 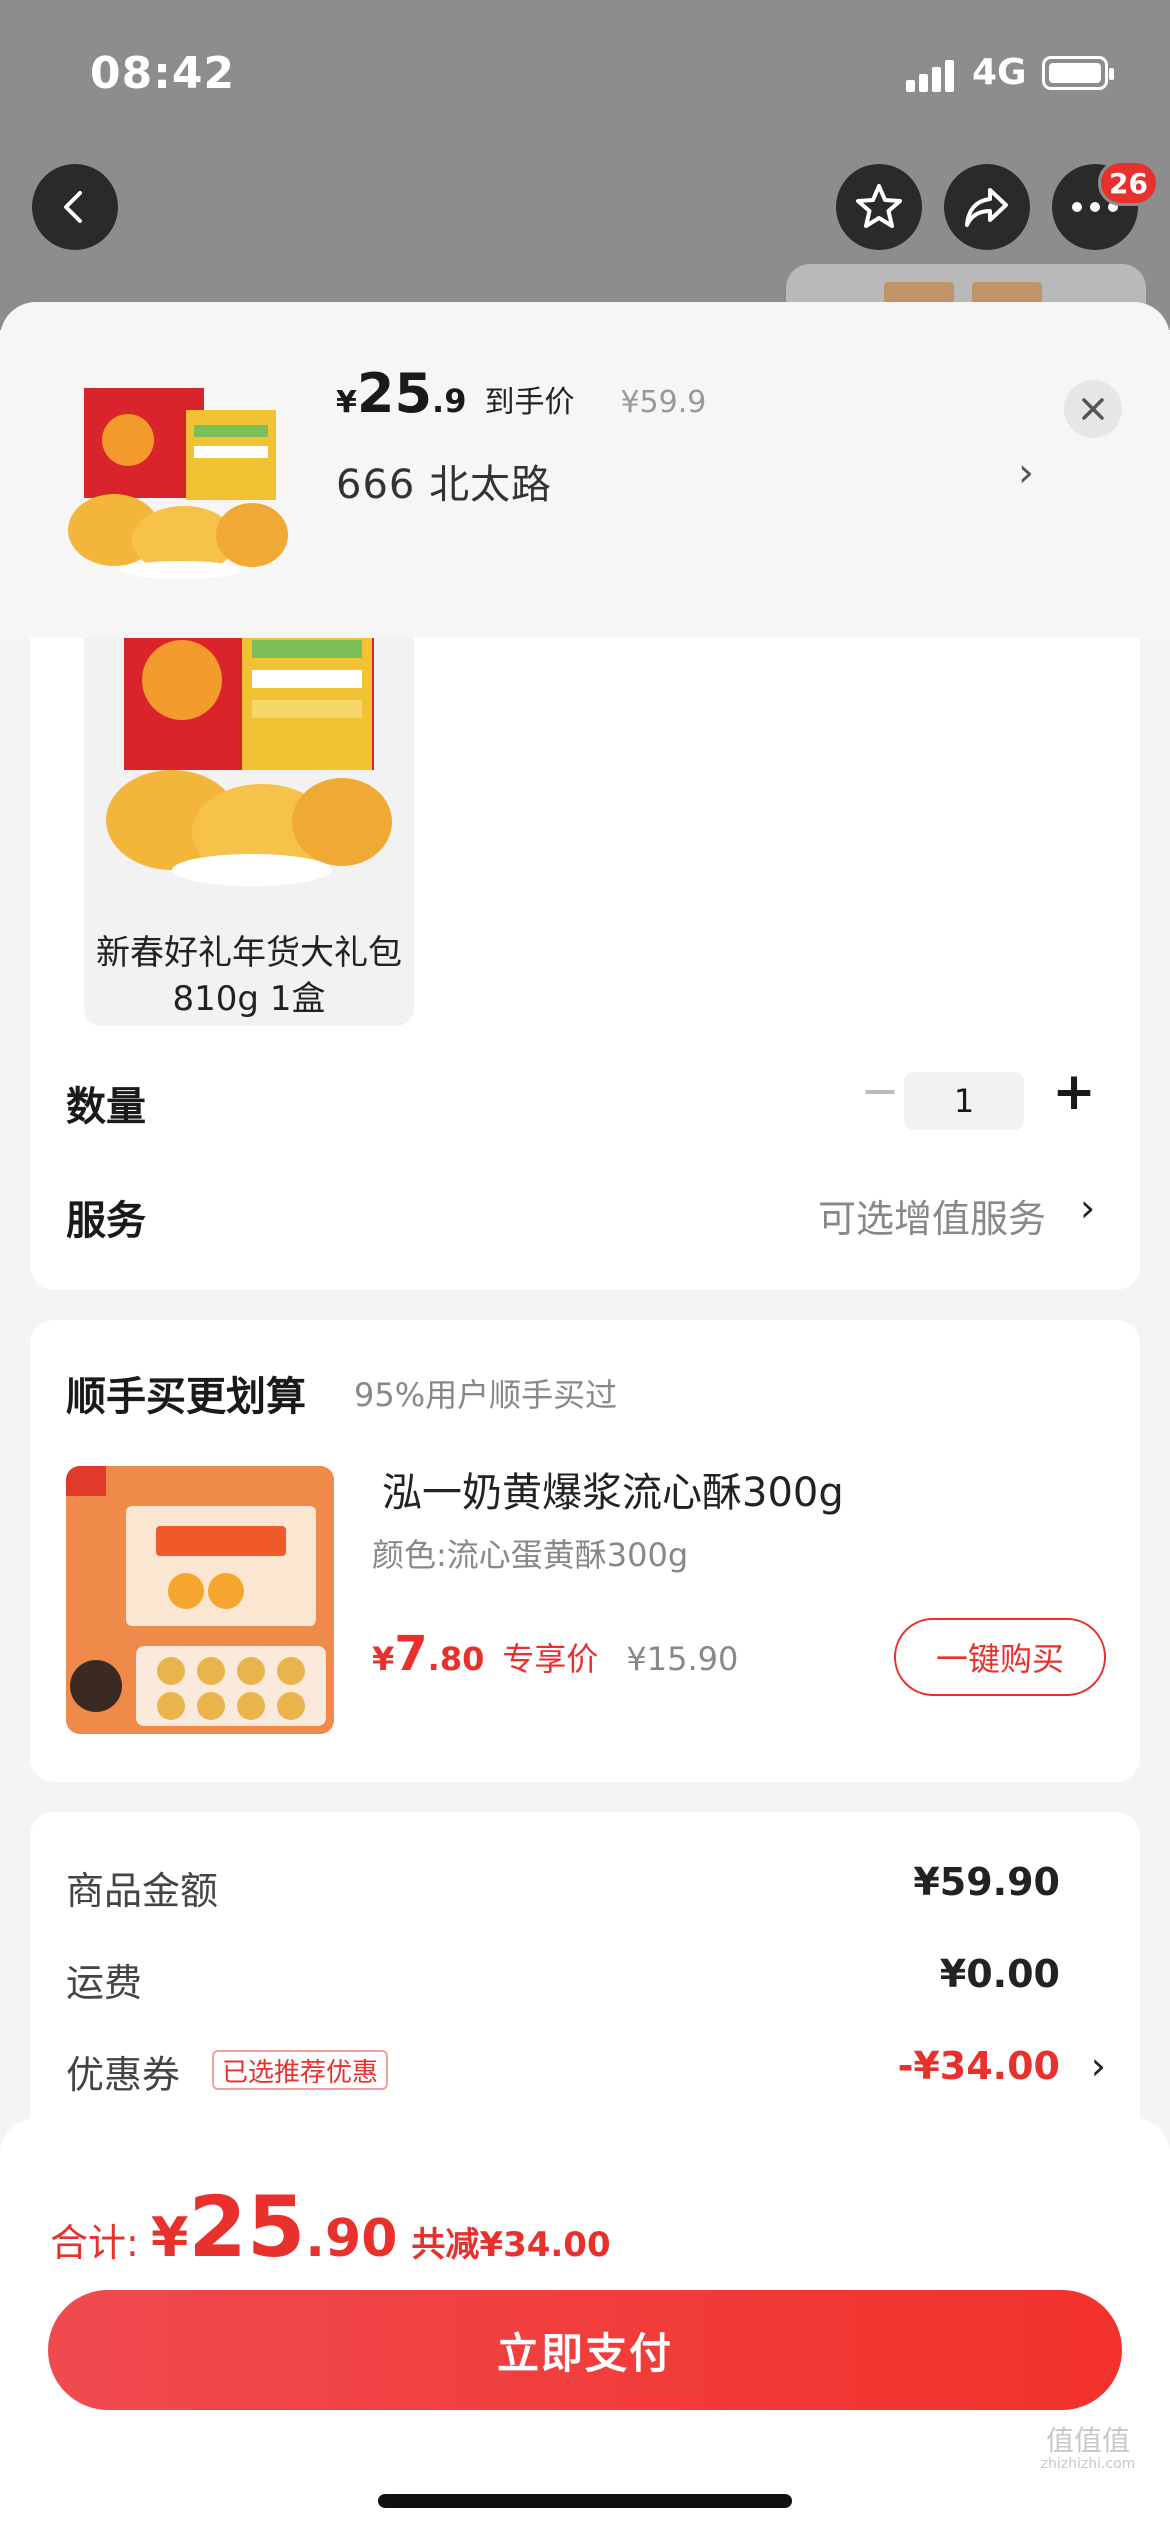 I want to click on watermark-logo: 值值值 zhizhizhi.com, so click(x=1088, y=2448).